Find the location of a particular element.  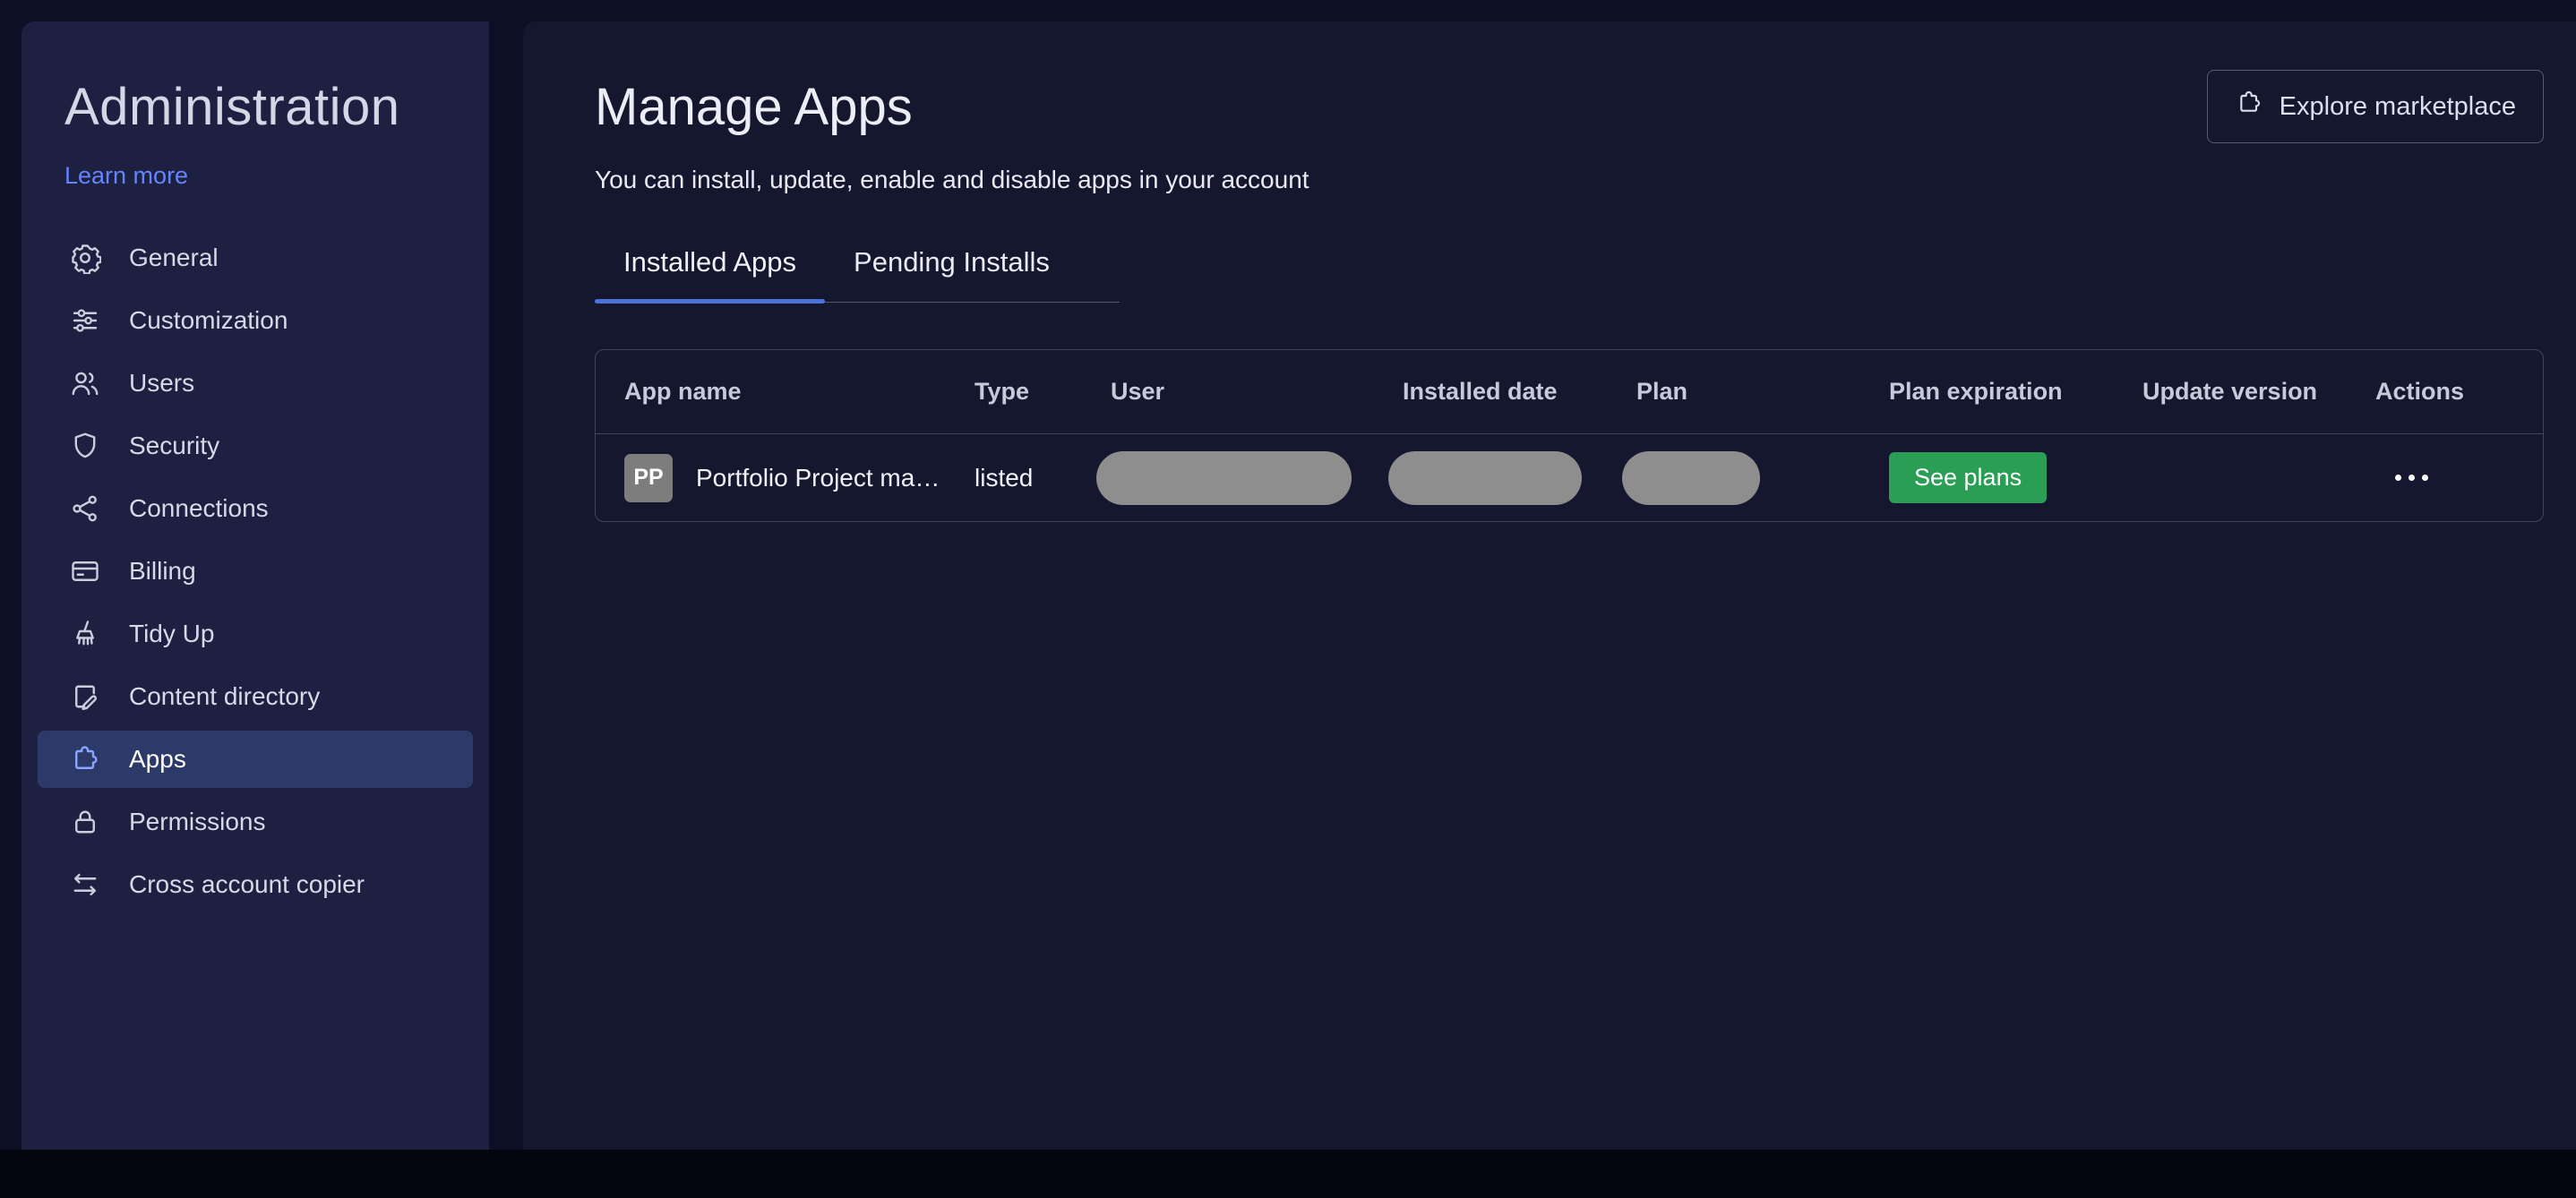

sidebar-title: Administration is located at coordinates (232, 107).